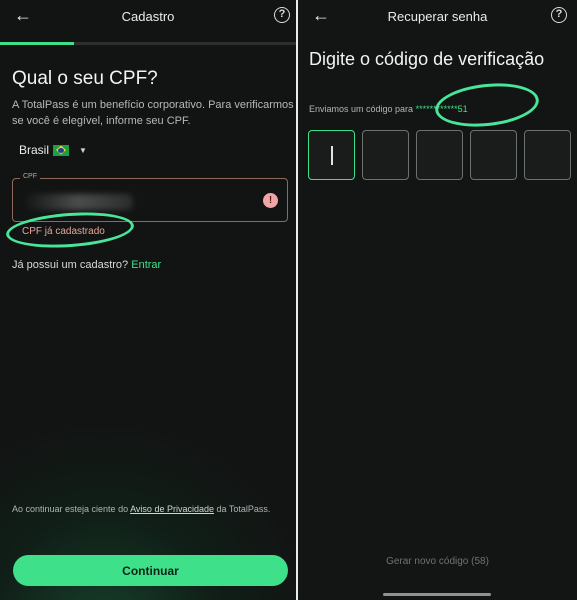 The image size is (577, 600). Describe the element at coordinates (148, 16) in the screenshot. I see `header-title: Cadastro` at that location.